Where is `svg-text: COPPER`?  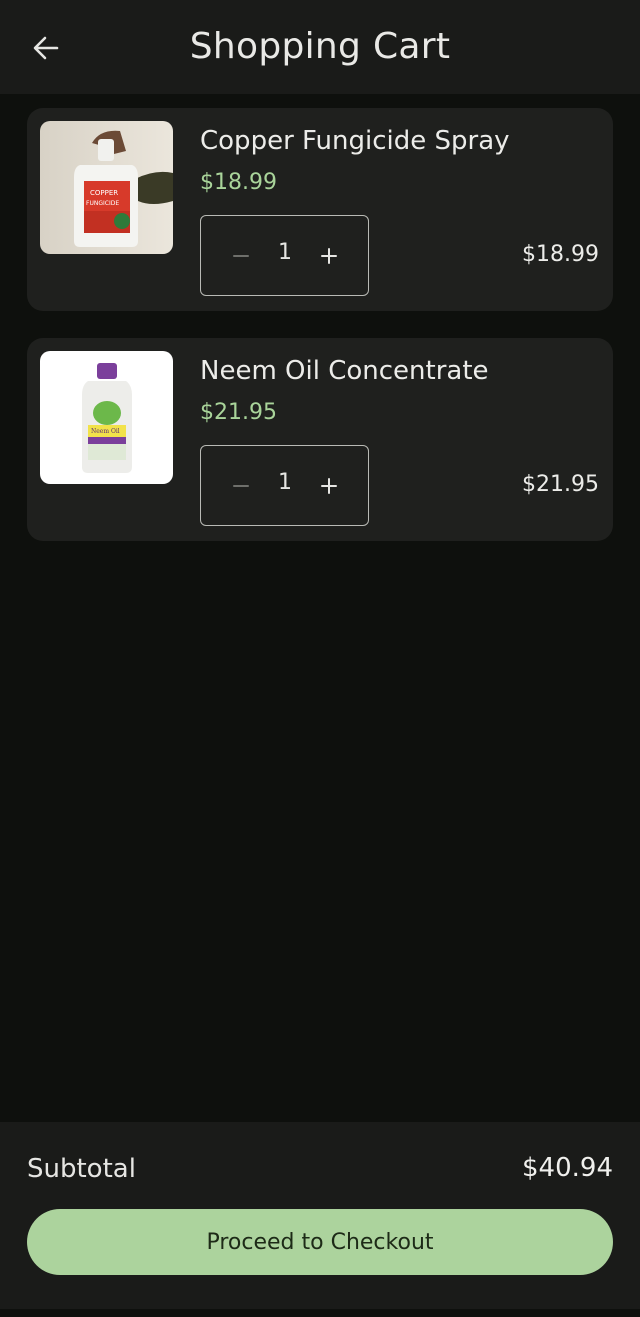
svg-text: COPPER is located at coordinates (104, 193).